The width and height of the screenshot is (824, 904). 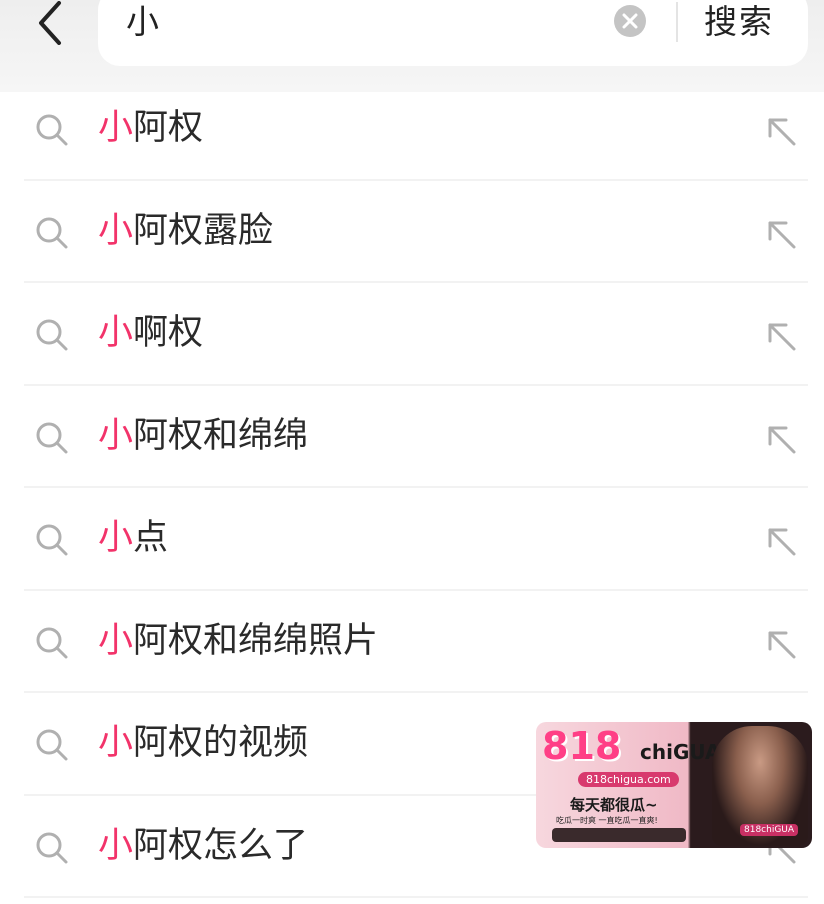 I want to click on suggestion-item: 小阿权露脸, so click(x=412, y=232).